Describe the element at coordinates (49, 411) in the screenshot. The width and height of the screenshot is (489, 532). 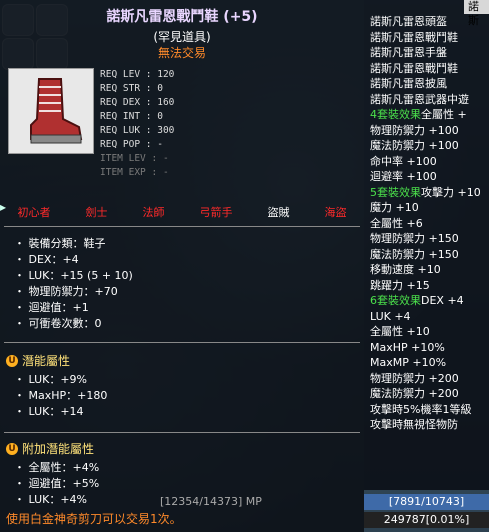
I see `potential-line: ・ LUK：+14` at that location.